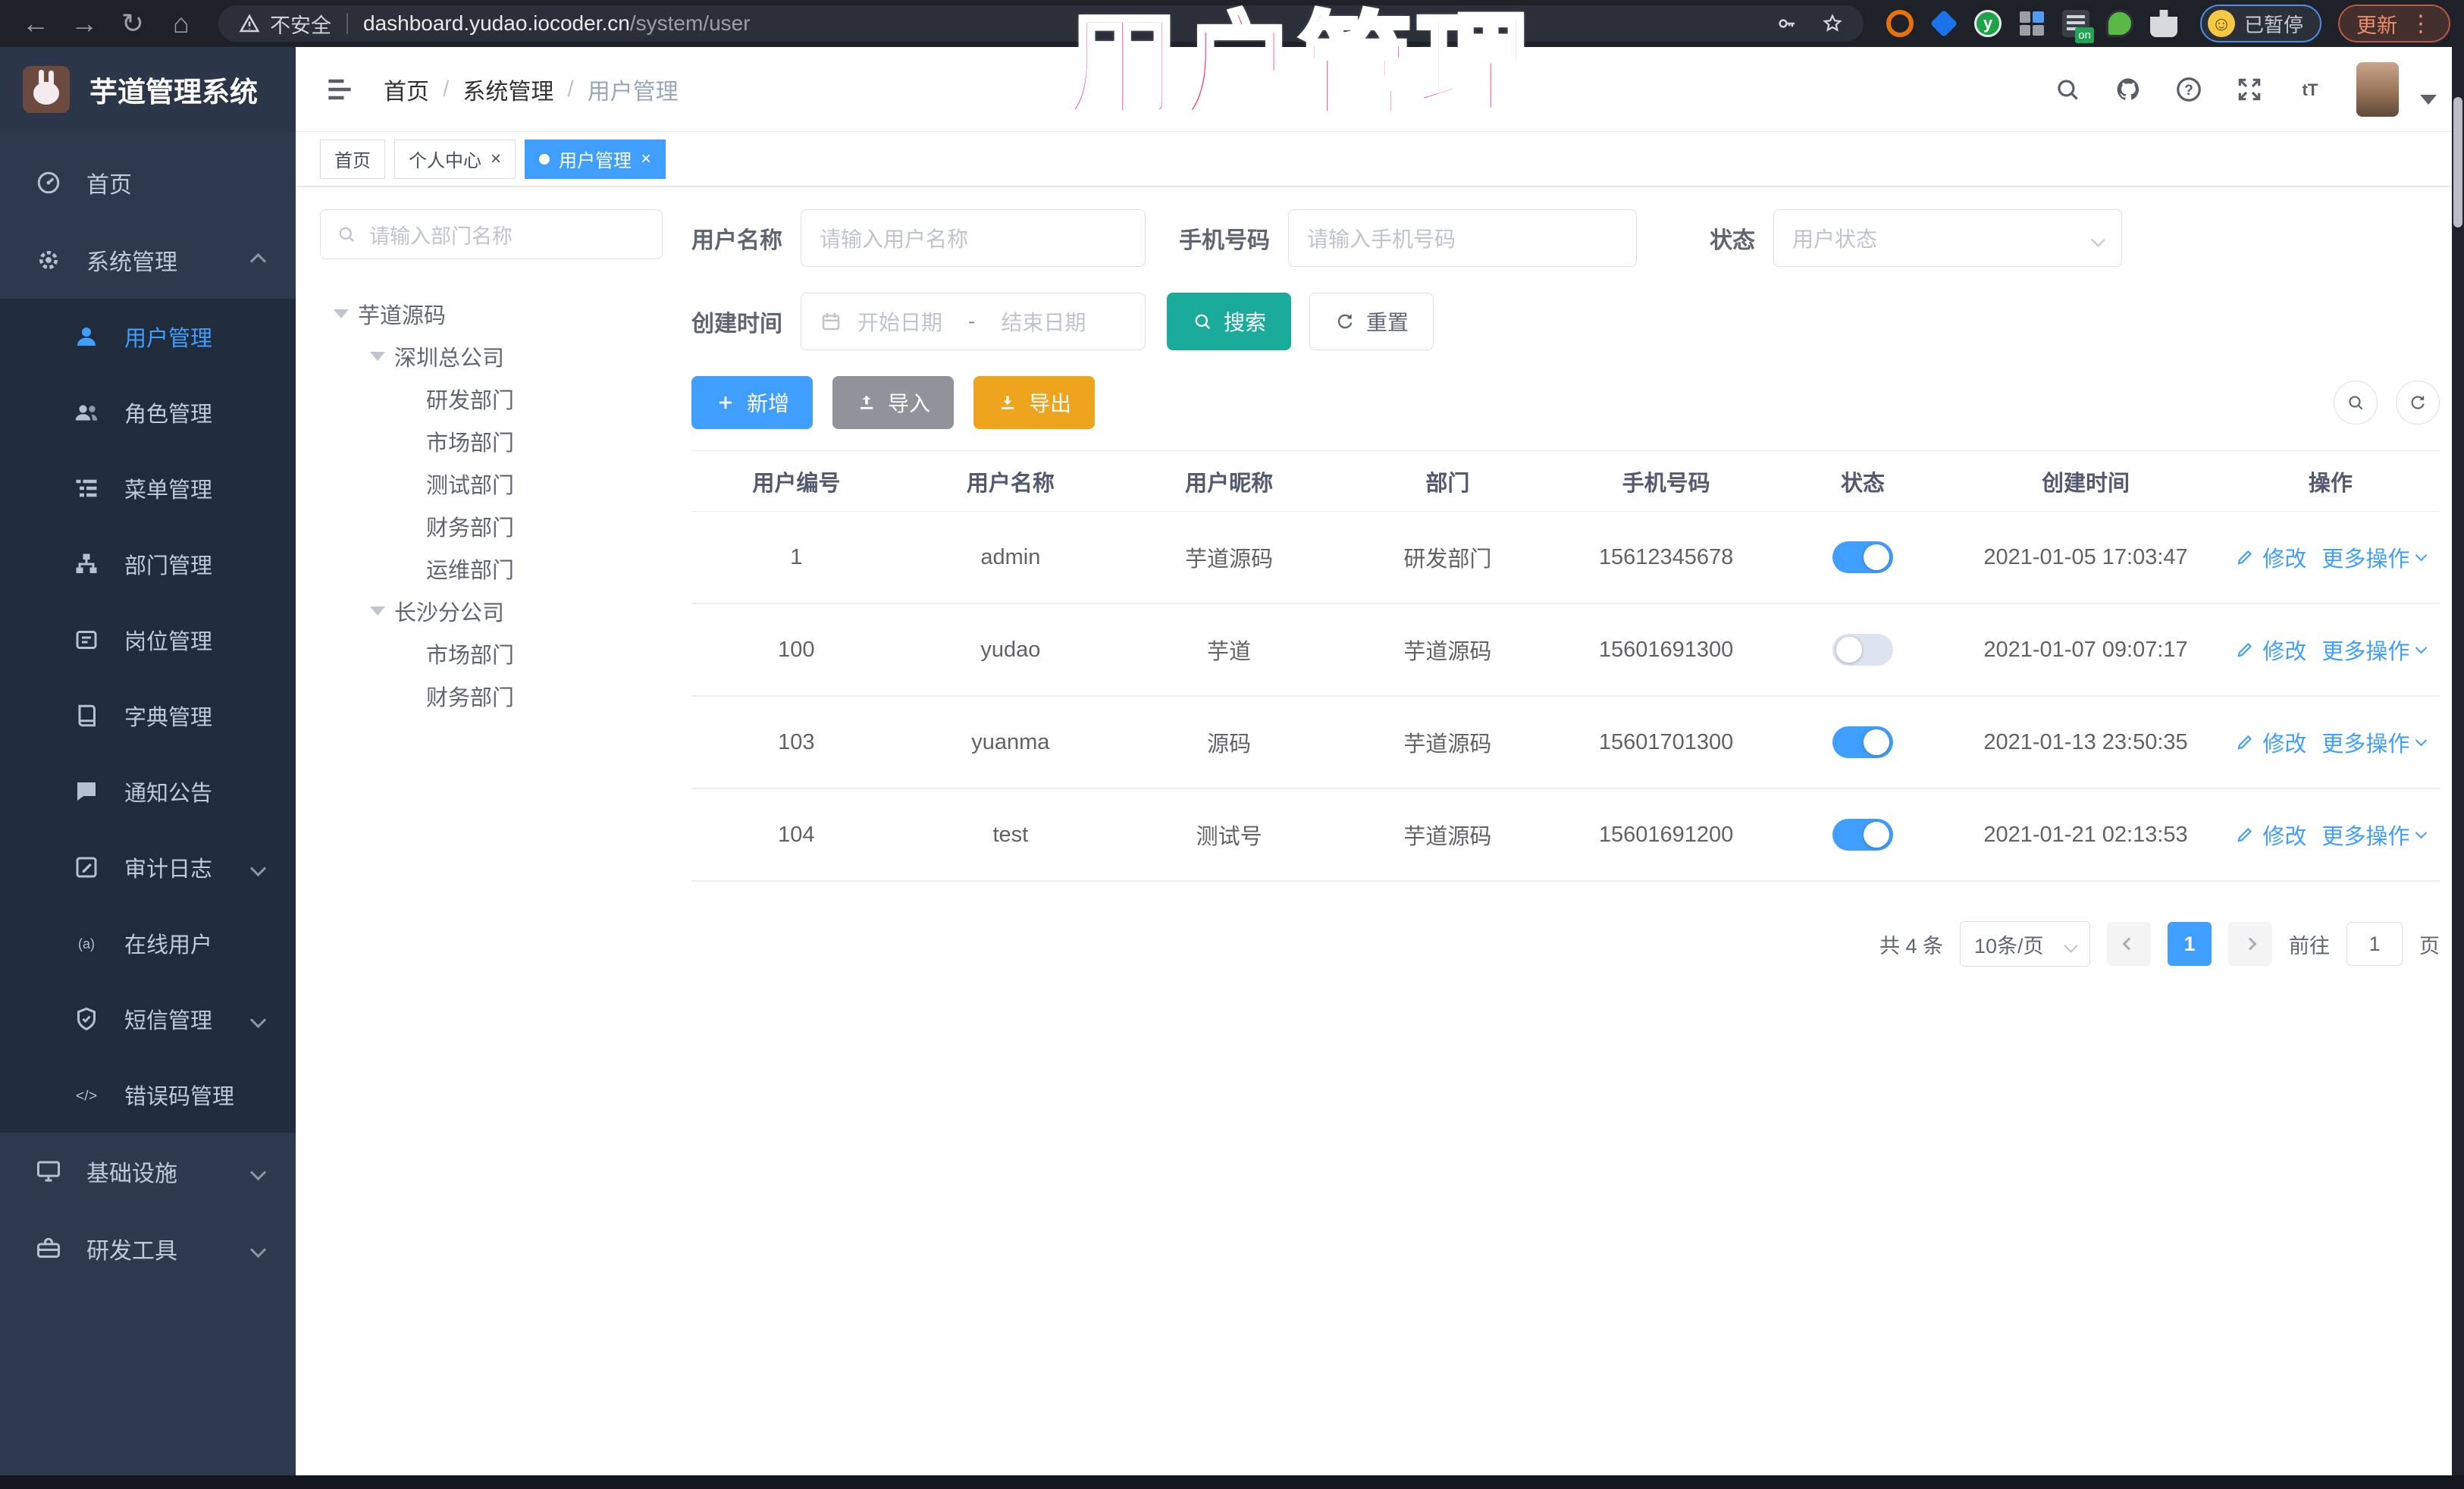 This screenshot has height=1489, width=2464. Describe the element at coordinates (148, 791) in the screenshot. I see `sidebar-item-通知公告: 通知公告` at that location.